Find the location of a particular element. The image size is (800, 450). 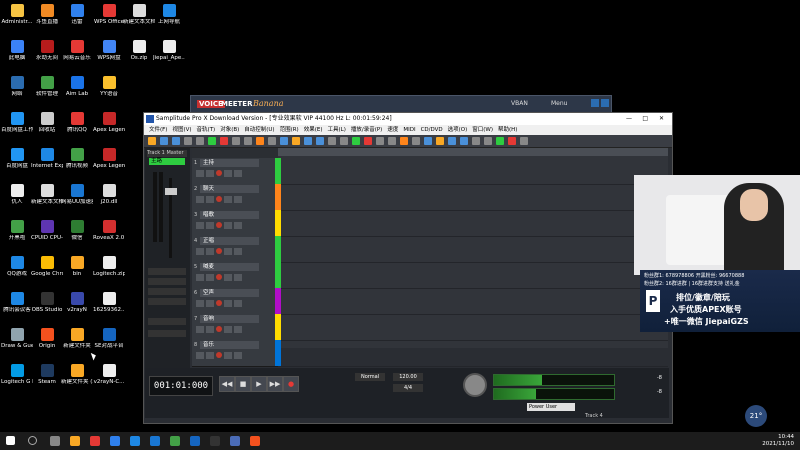

maximize-icon: □ is located at coordinates (645, 119).